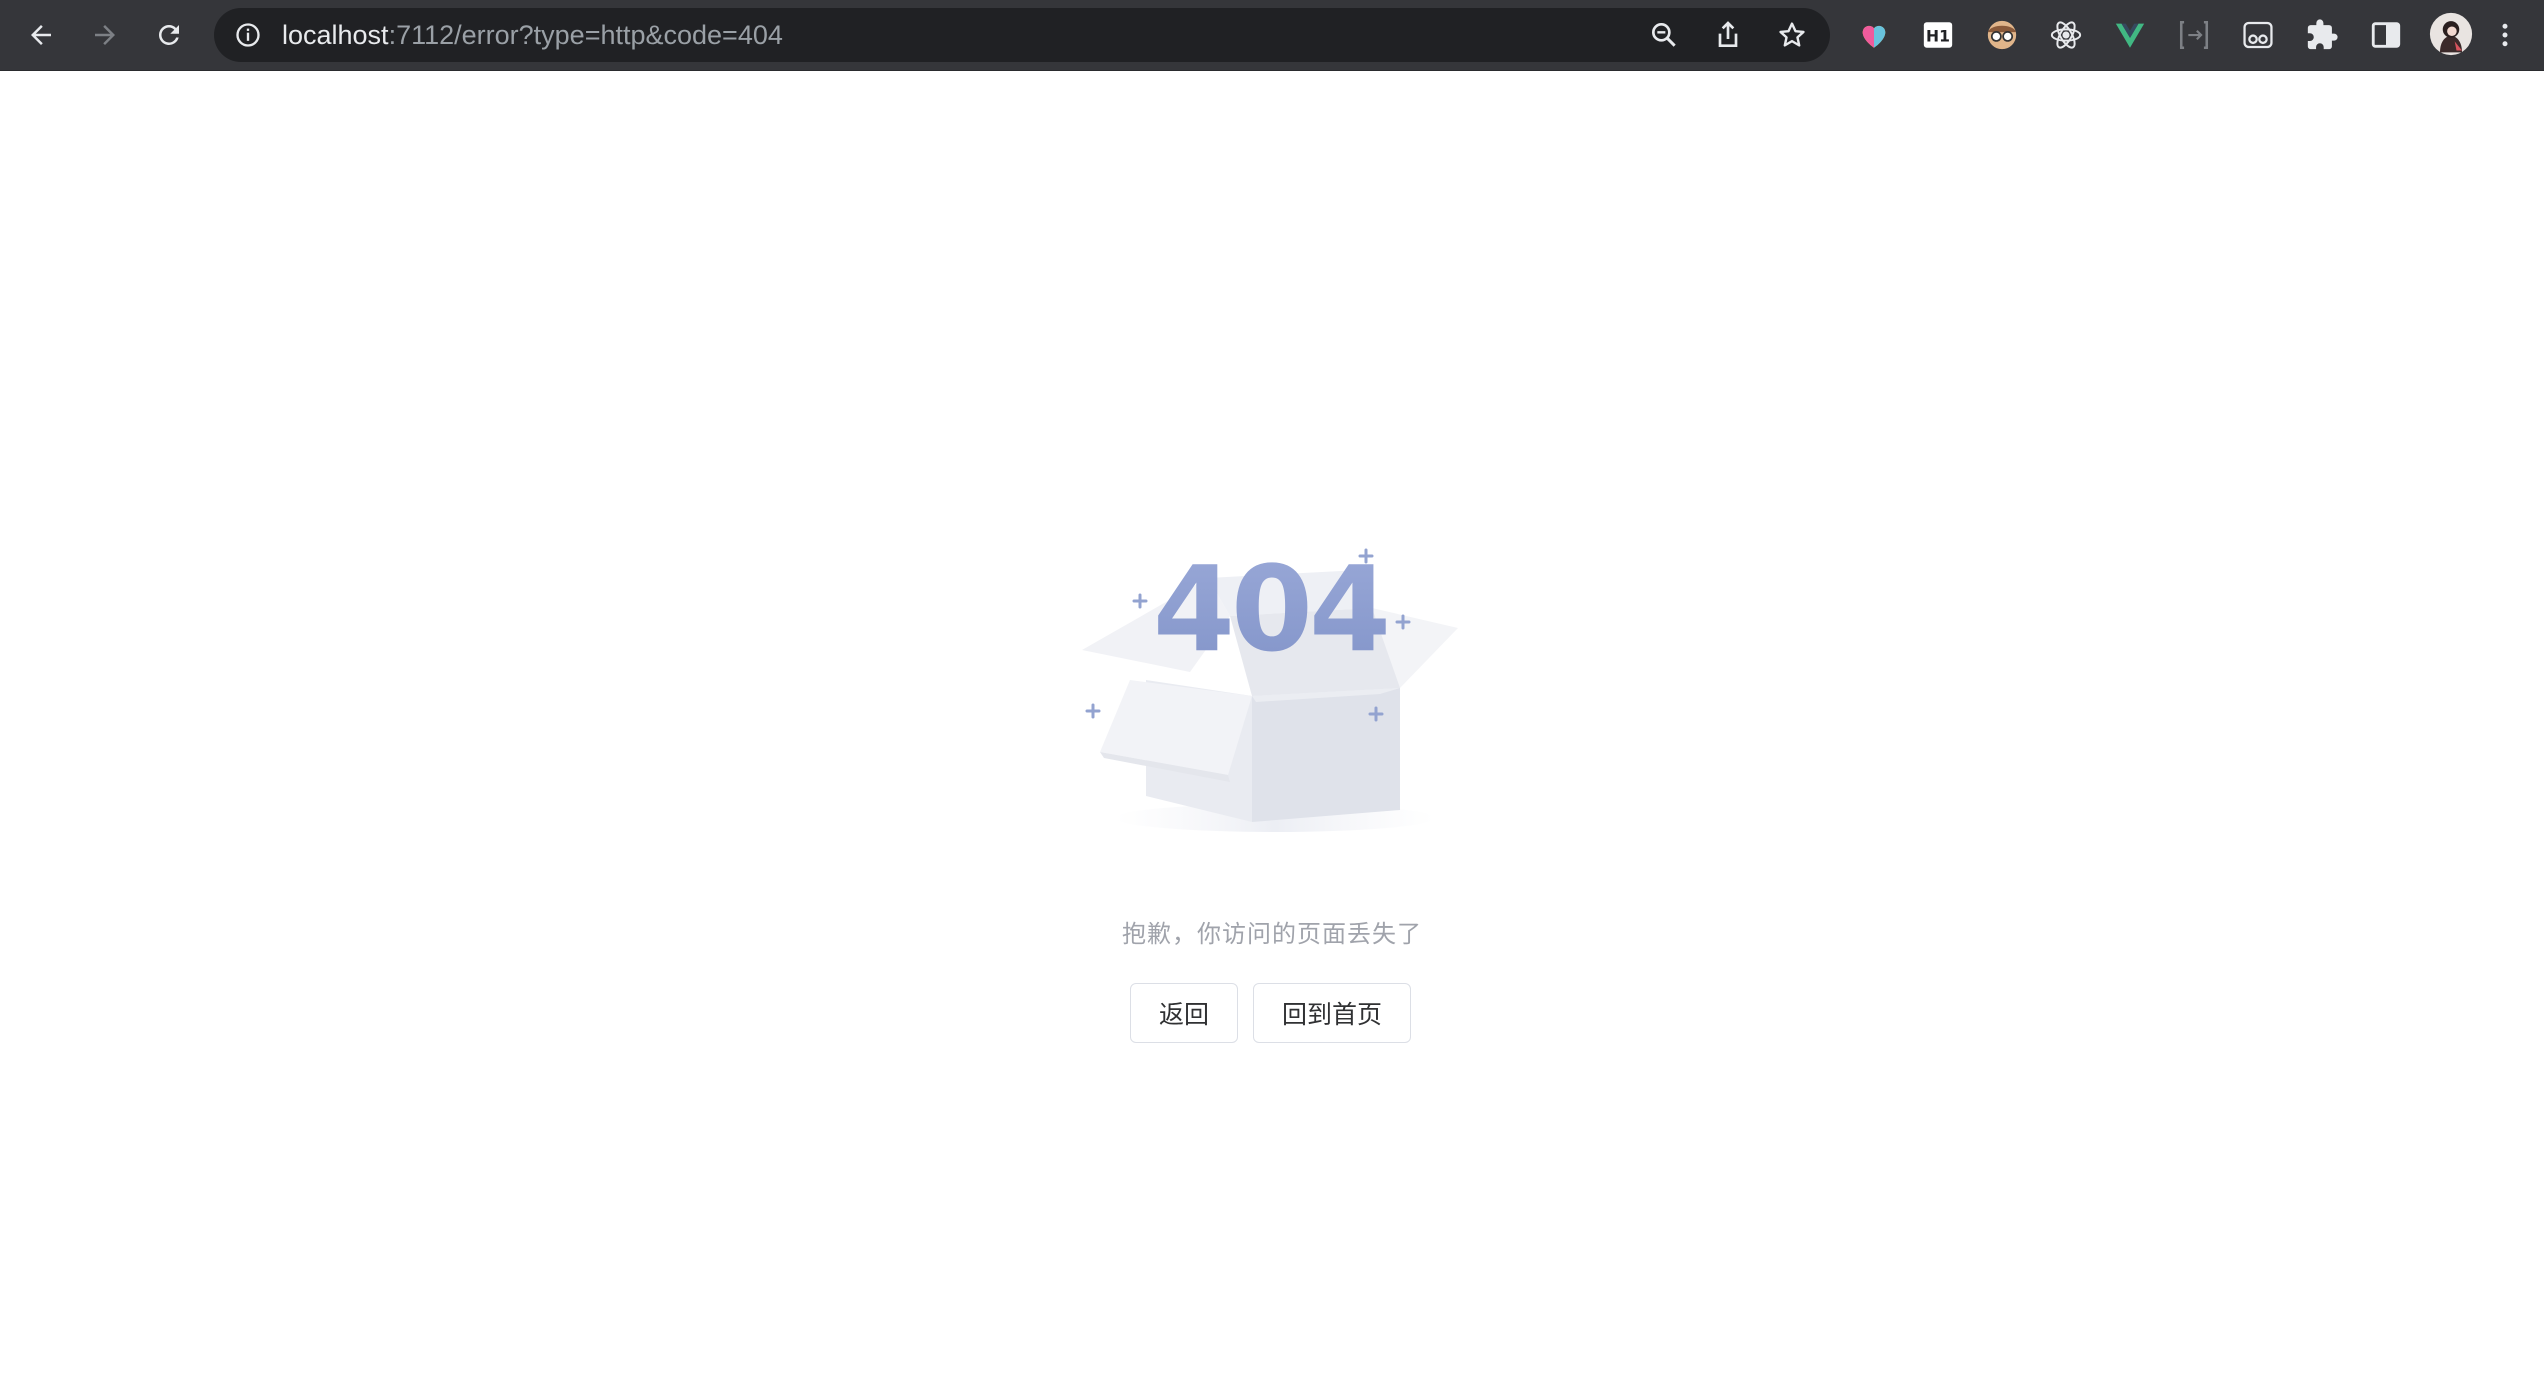 Image resolution: width=2544 pixels, height=1374 pixels. I want to click on avatar, so click(2451, 34).